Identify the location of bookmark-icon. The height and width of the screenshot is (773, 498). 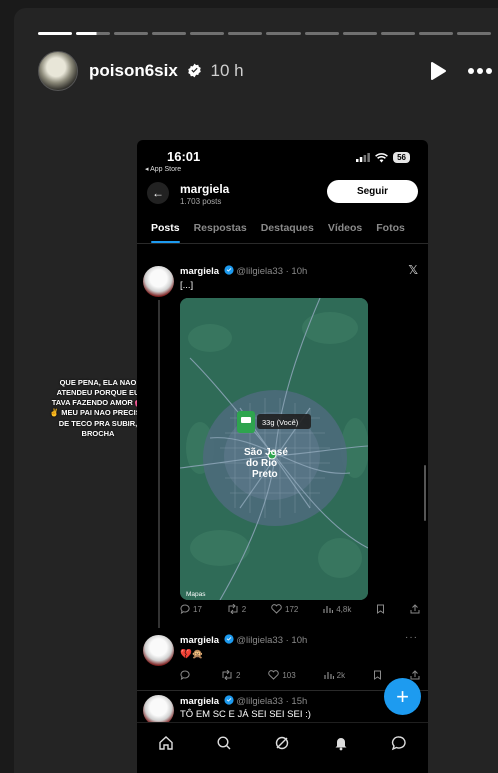
(381, 609).